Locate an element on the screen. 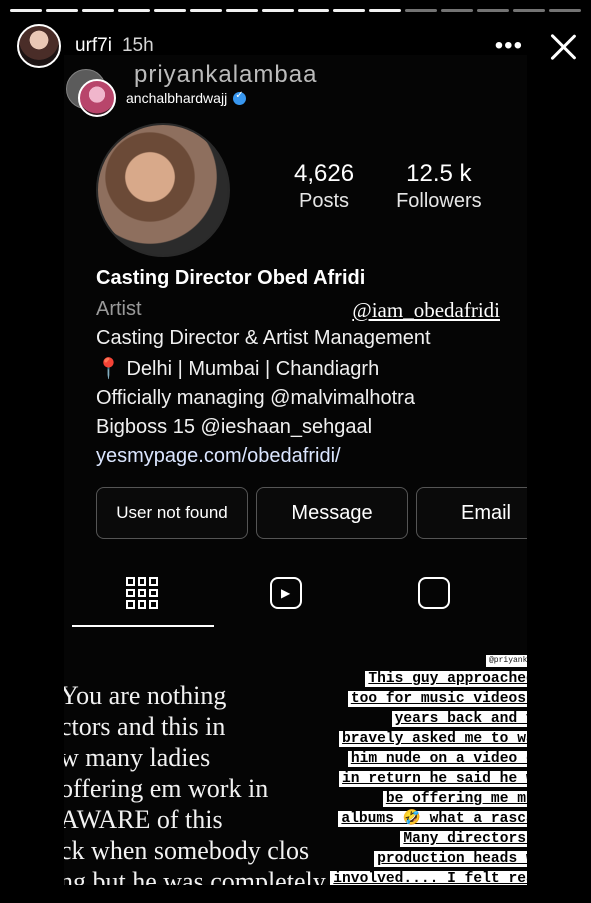 The image size is (591, 903). story-progress-bar is located at coordinates (295, 10).